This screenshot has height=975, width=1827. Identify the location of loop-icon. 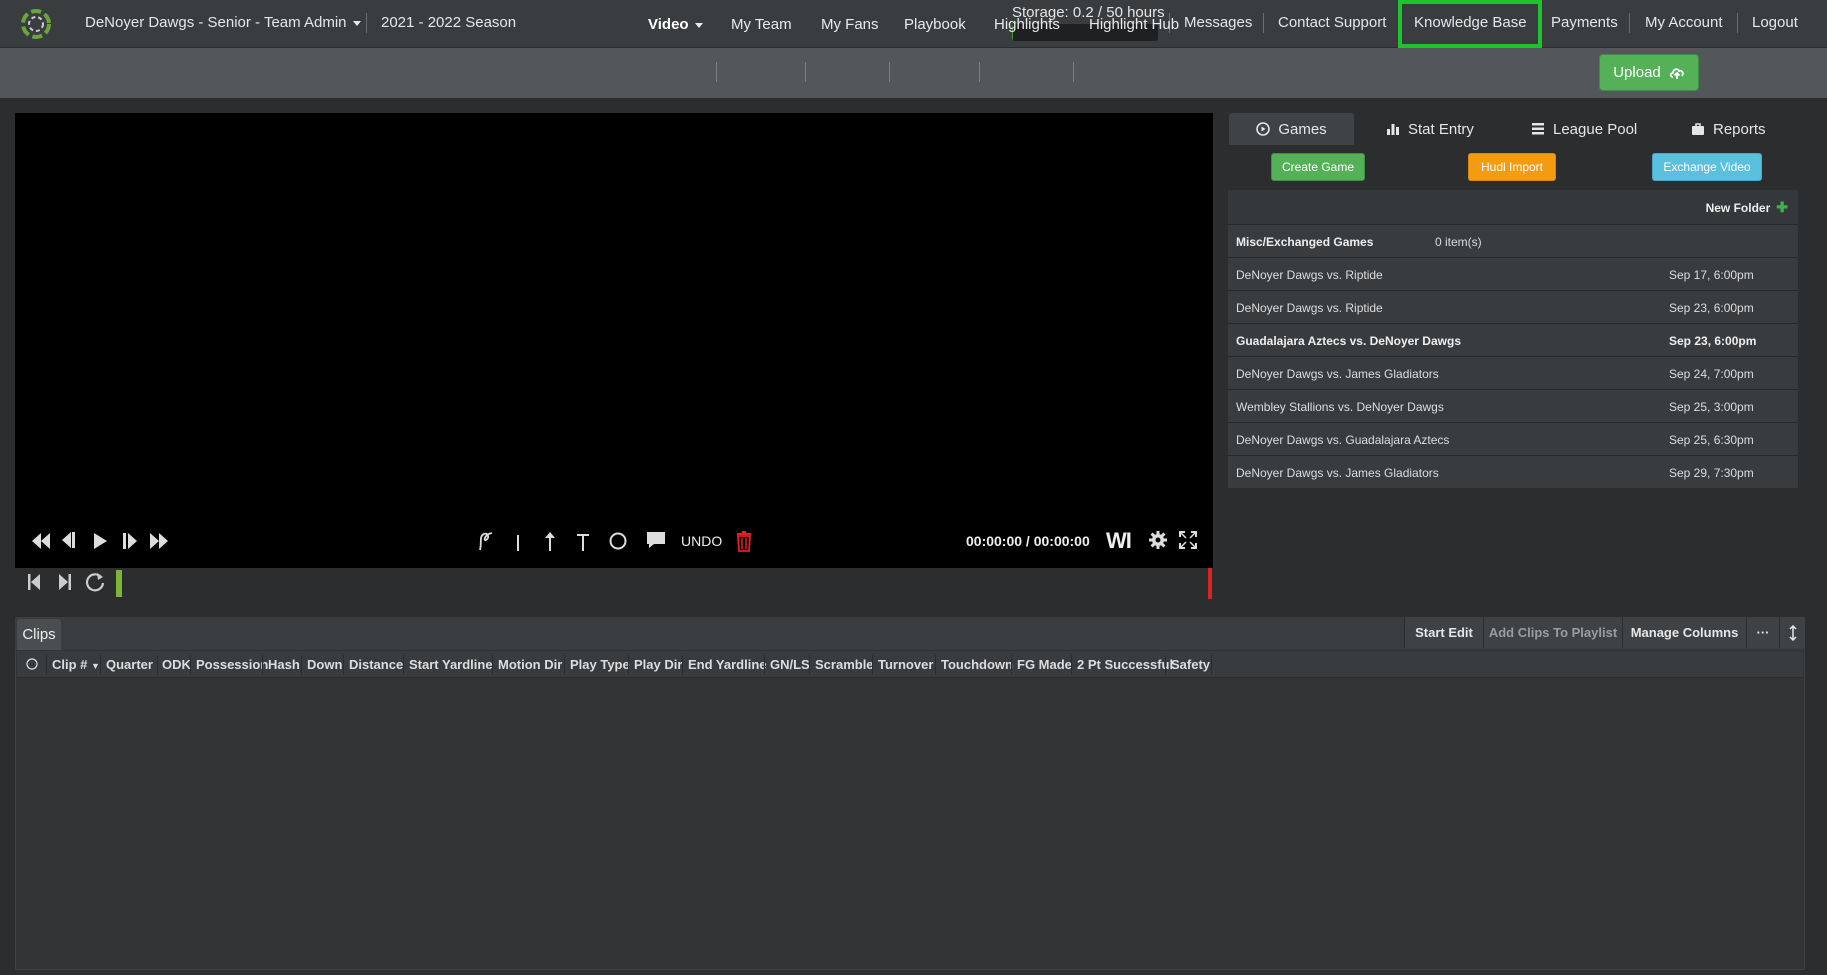
(95, 582).